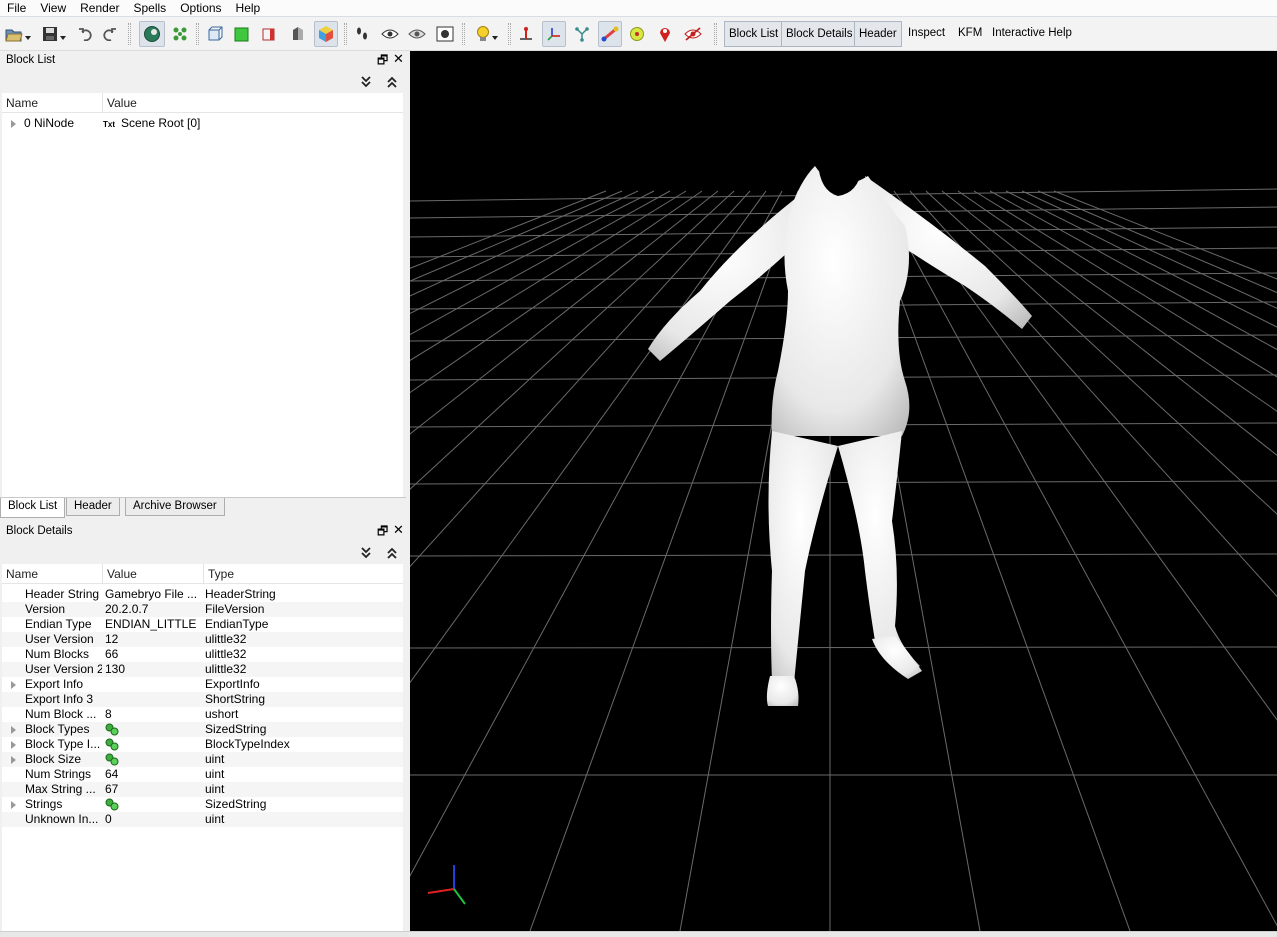 The height and width of the screenshot is (937, 1277). Describe the element at coordinates (202, 774) in the screenshot. I see `table-row: Num Strings 64 uint` at that location.